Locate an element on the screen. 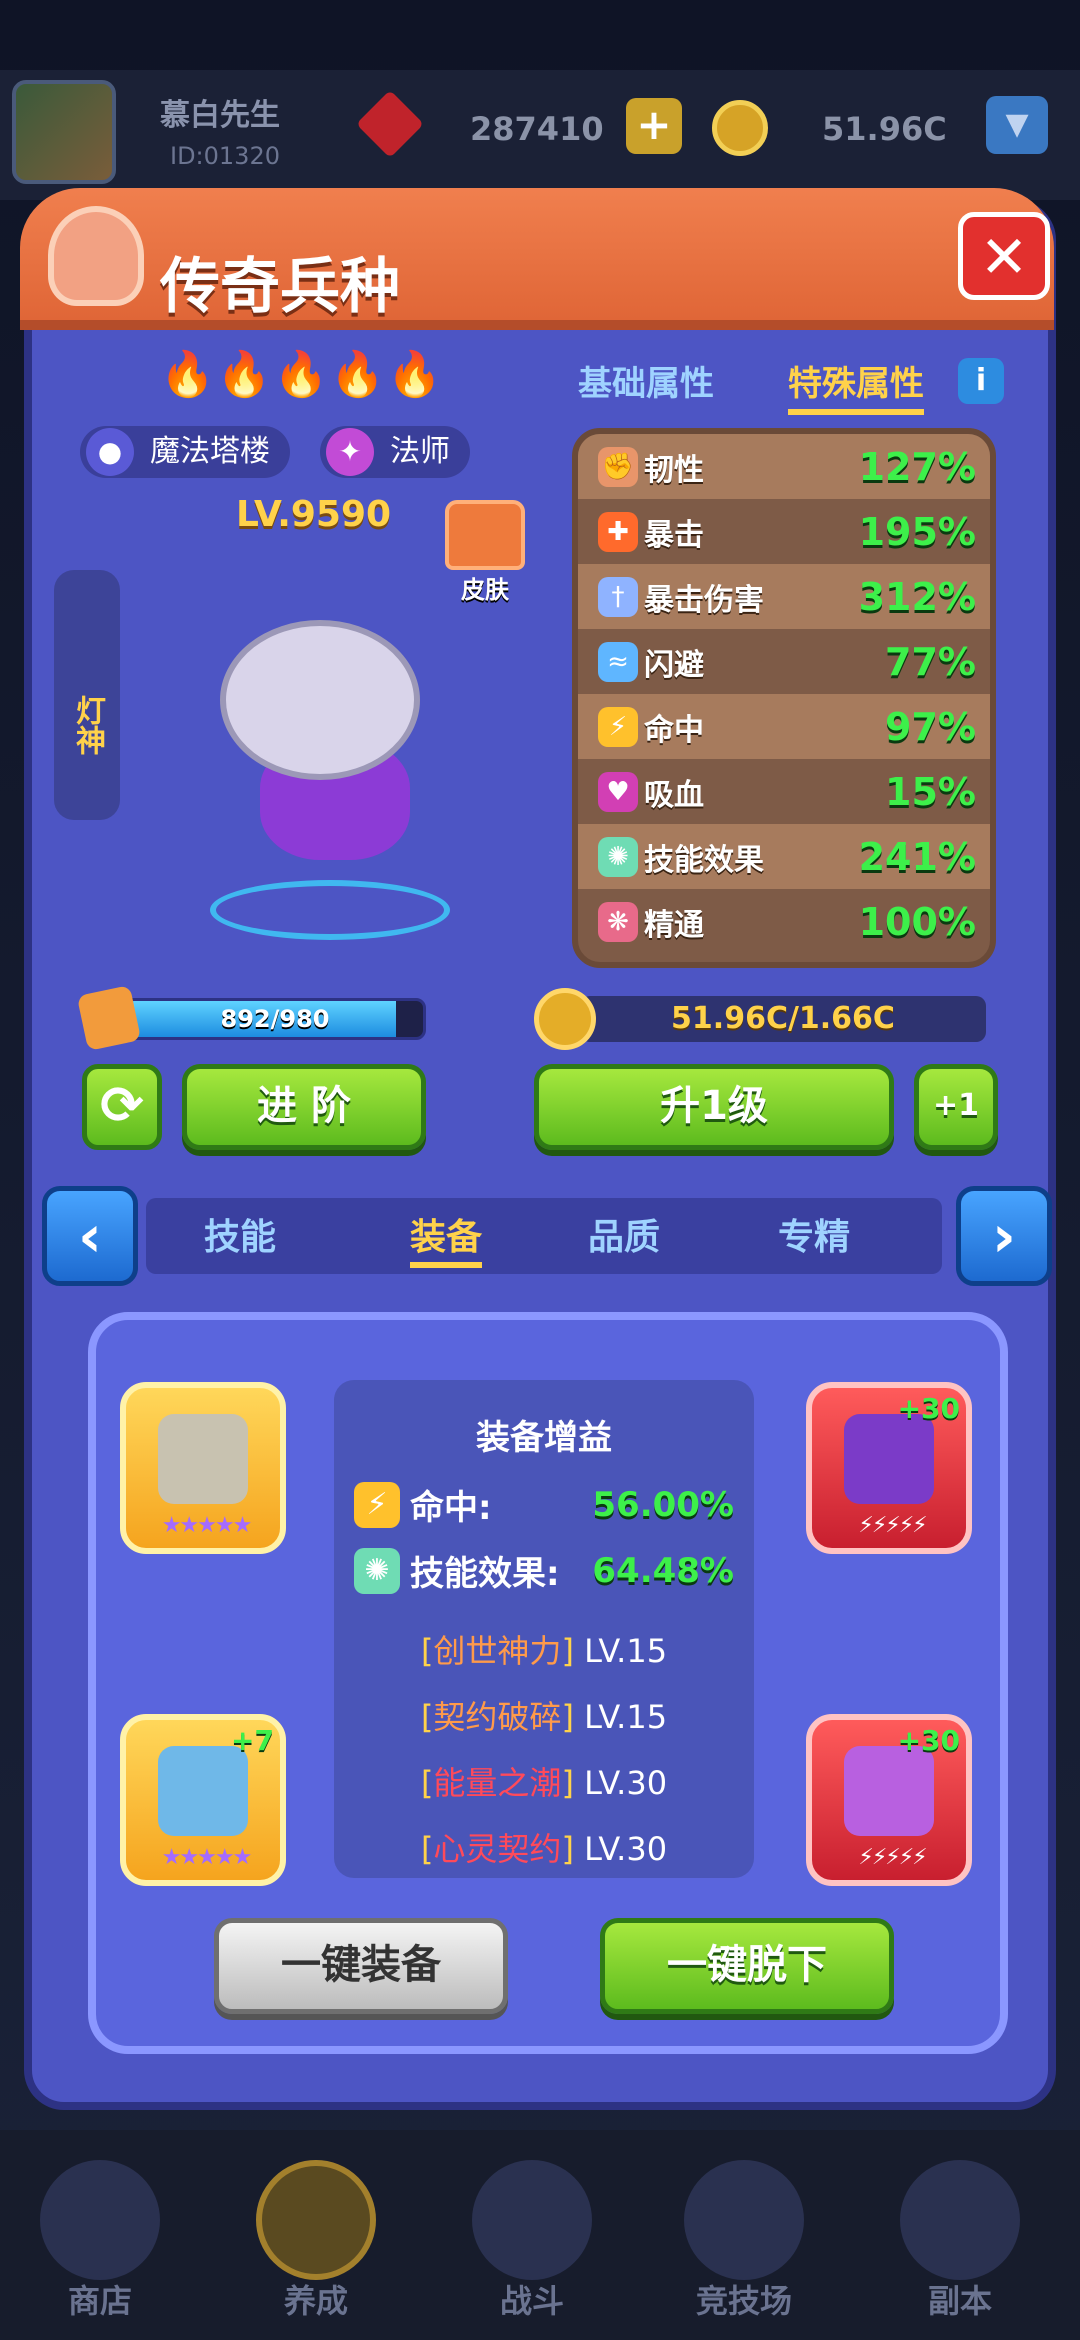 The height and width of the screenshot is (2340, 1080). dropdown-button: ▼ is located at coordinates (1017, 125).